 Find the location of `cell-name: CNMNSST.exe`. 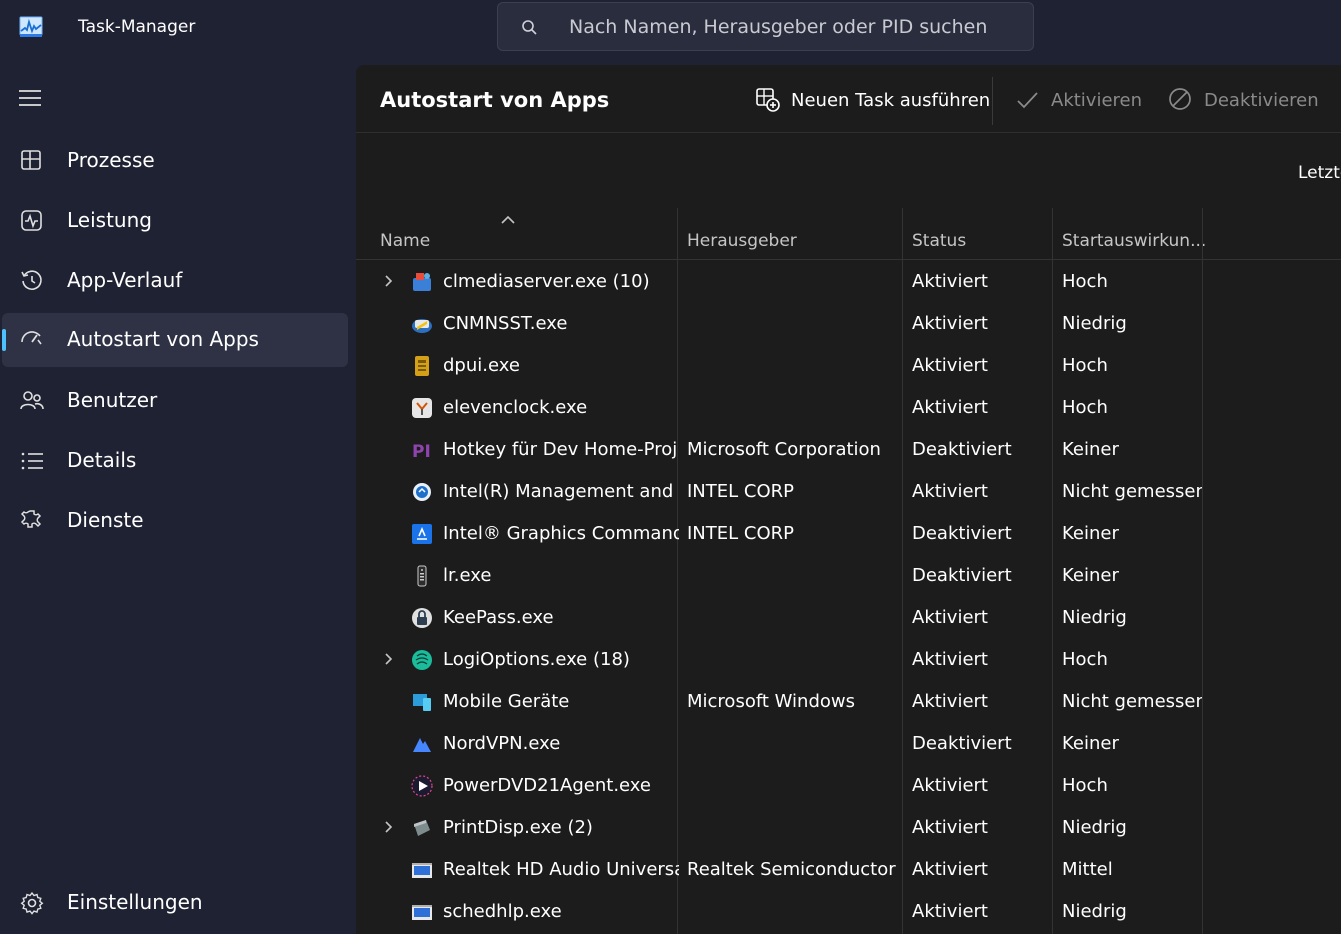

cell-name: CNMNSST.exe is located at coordinates (505, 323).